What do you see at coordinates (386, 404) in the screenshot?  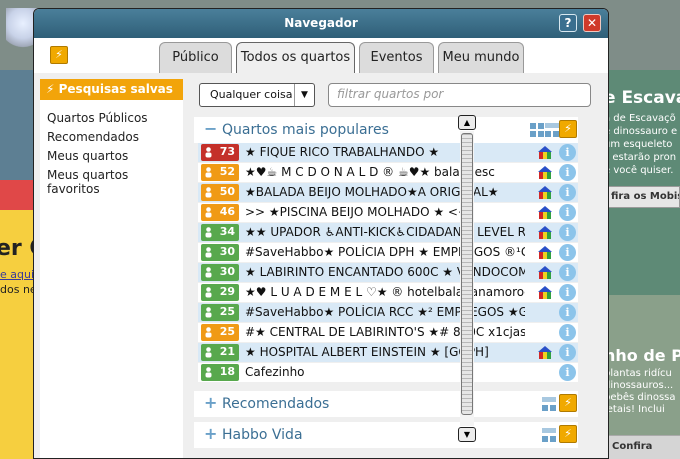 I see `category-recomendados: + Recomendados ⚡` at bounding box center [386, 404].